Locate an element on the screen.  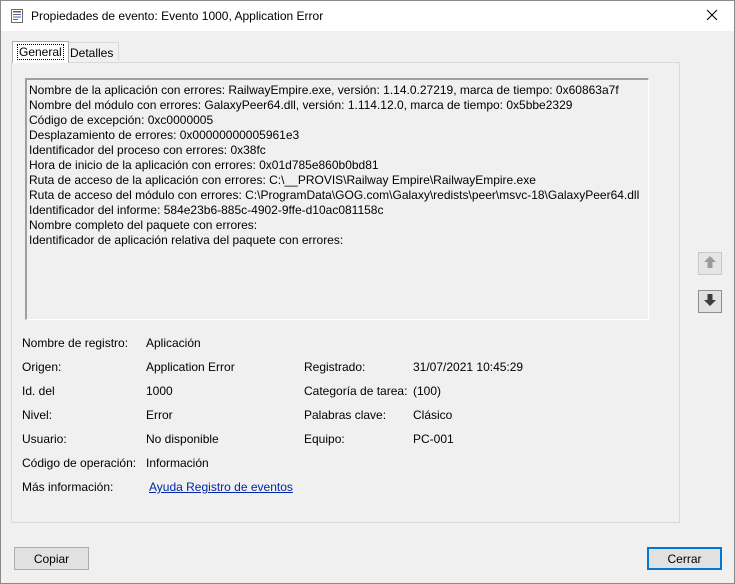
opcode-value: Información is located at coordinates (177, 463).